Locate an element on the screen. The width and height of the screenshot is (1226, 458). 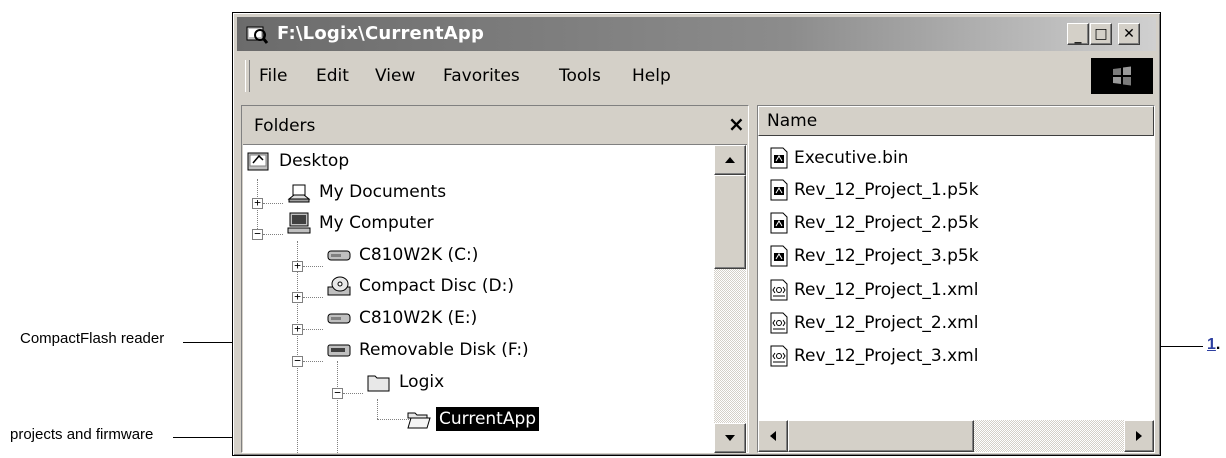
removable-disk-icon is located at coordinates (339, 350).